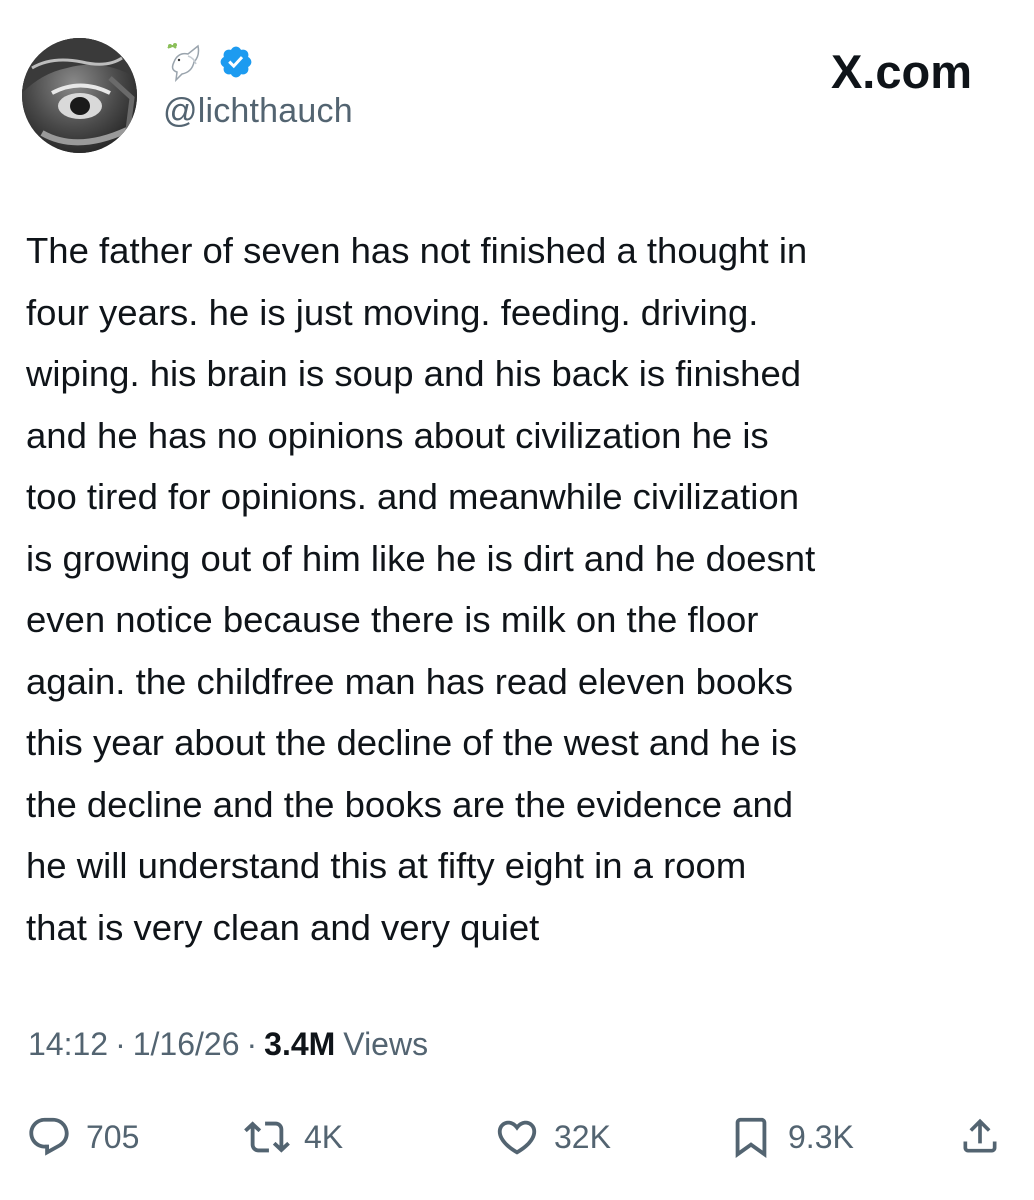 The image size is (1034, 1200). I want to click on repost-count: 4K, so click(324, 1136).